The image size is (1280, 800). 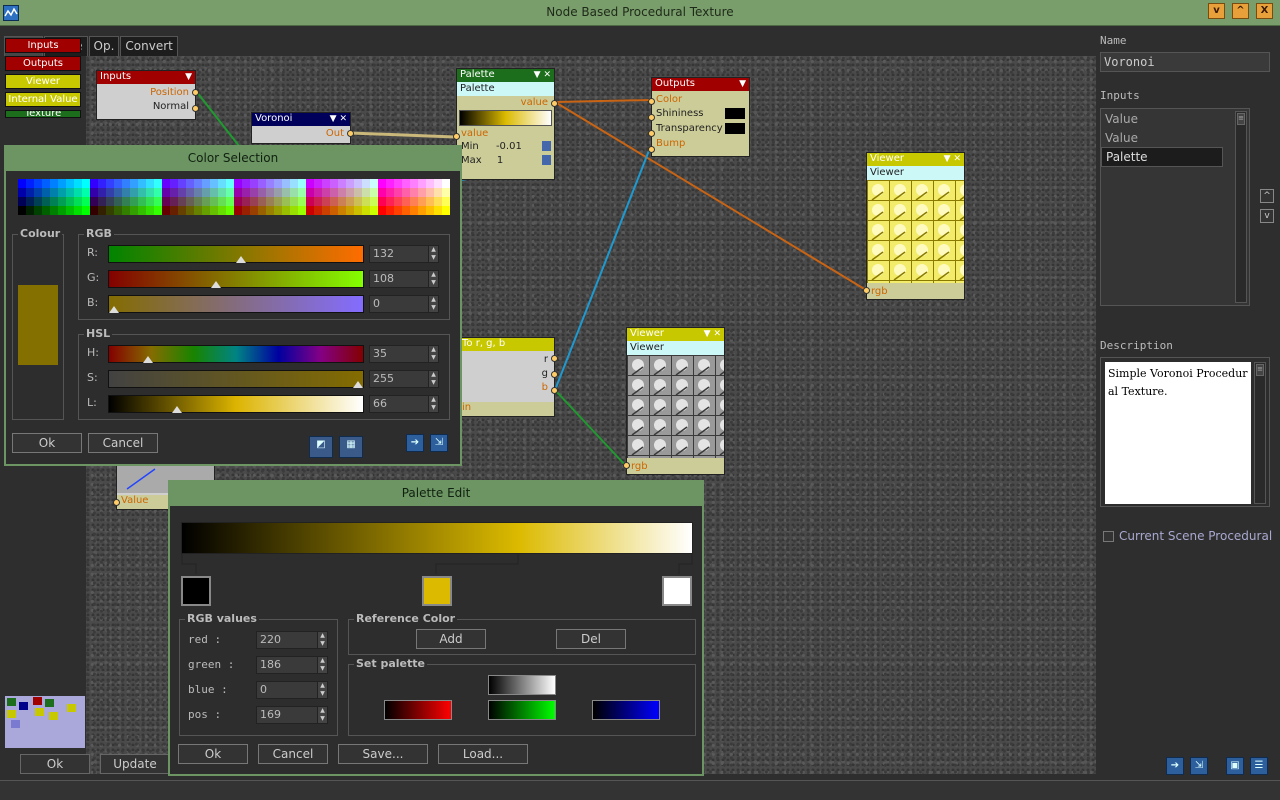 I want to click on stop-swatch-yellow, so click(x=437, y=591).